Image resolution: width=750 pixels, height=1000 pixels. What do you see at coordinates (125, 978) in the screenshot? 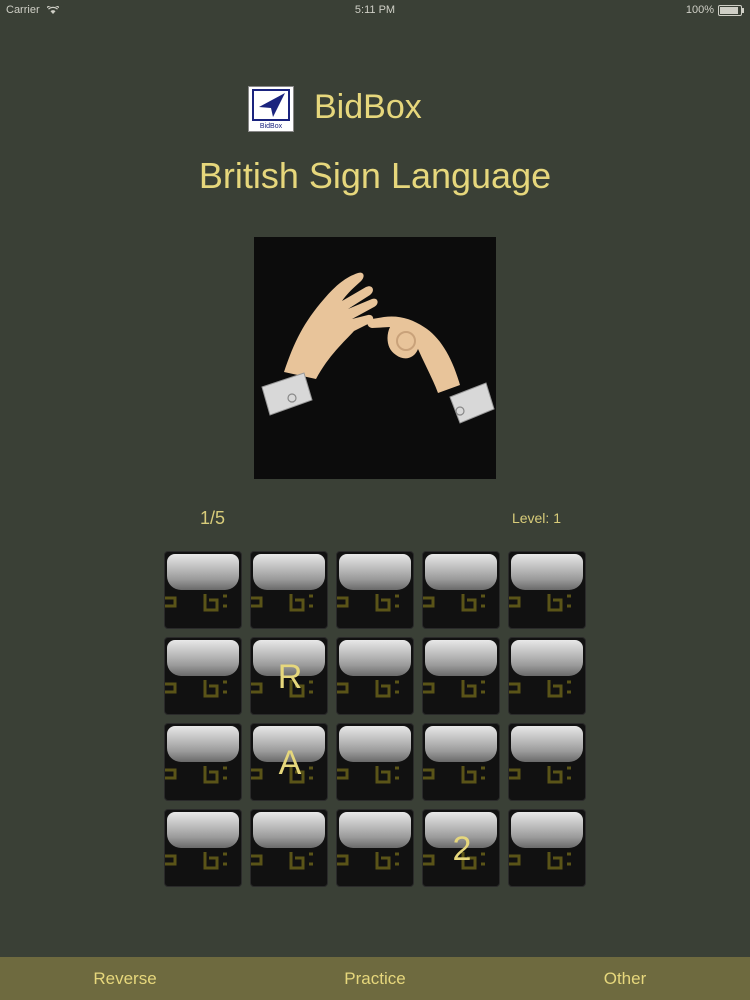
I see `tab-reverse: Reverse` at bounding box center [125, 978].